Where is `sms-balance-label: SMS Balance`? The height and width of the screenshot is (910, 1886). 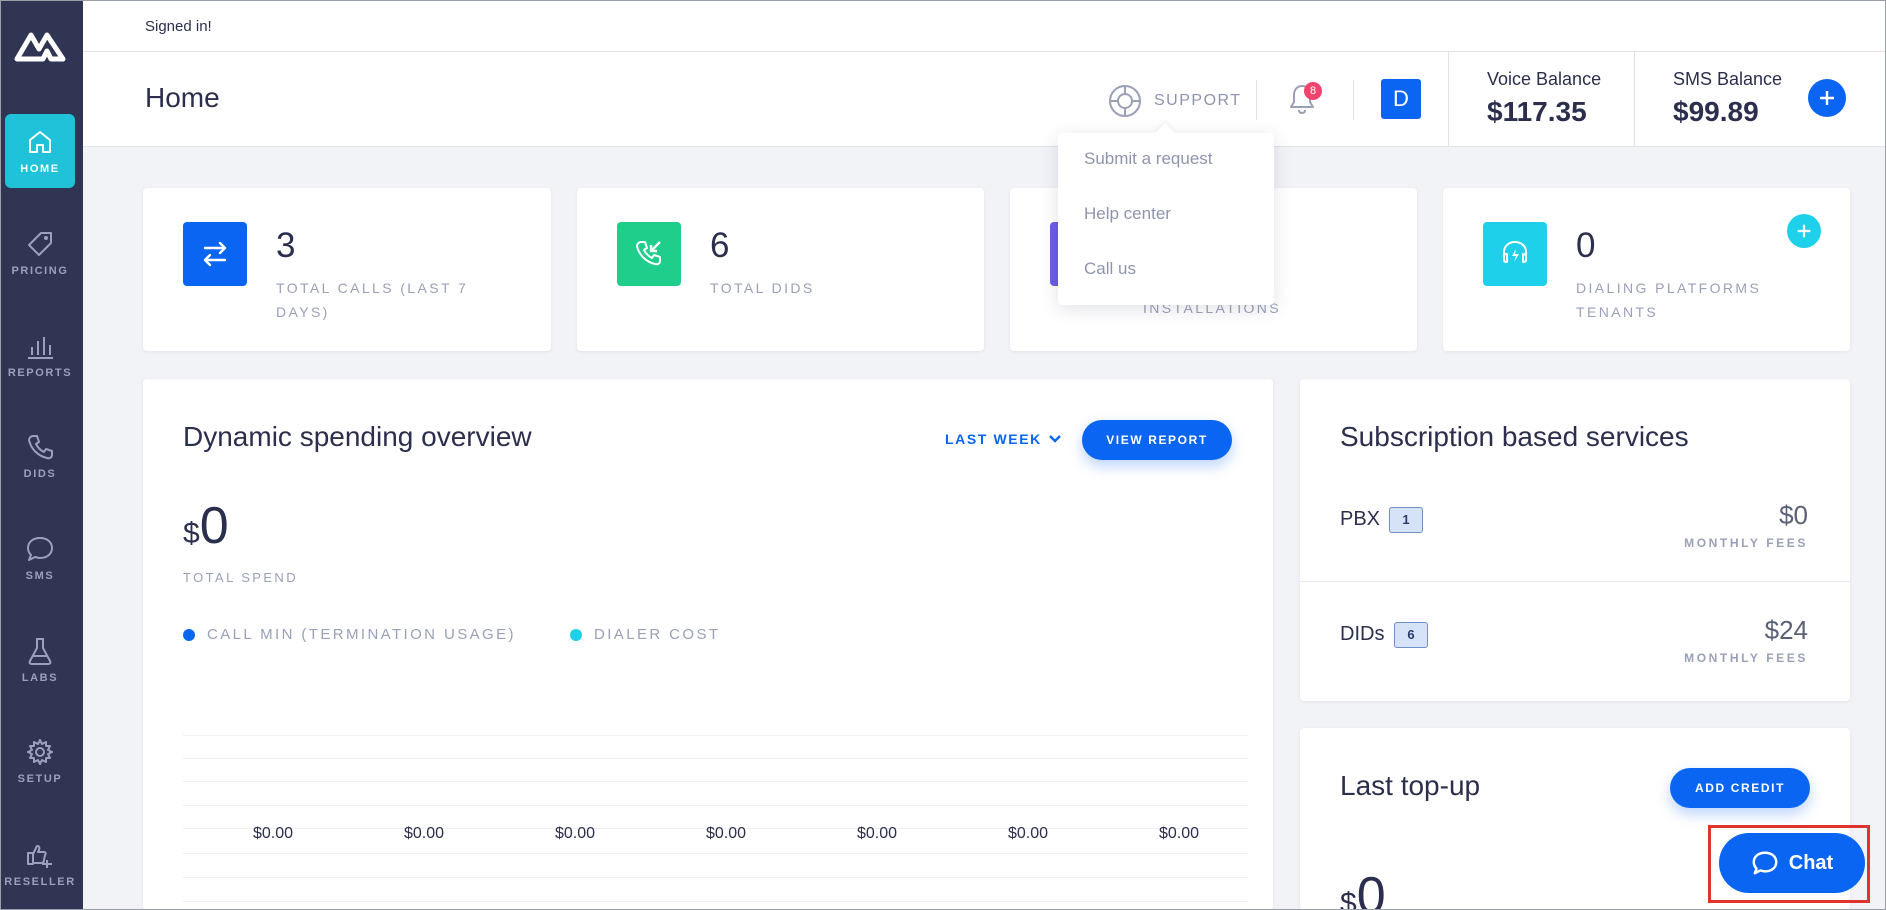 sms-balance-label: SMS Balance is located at coordinates (1728, 79).